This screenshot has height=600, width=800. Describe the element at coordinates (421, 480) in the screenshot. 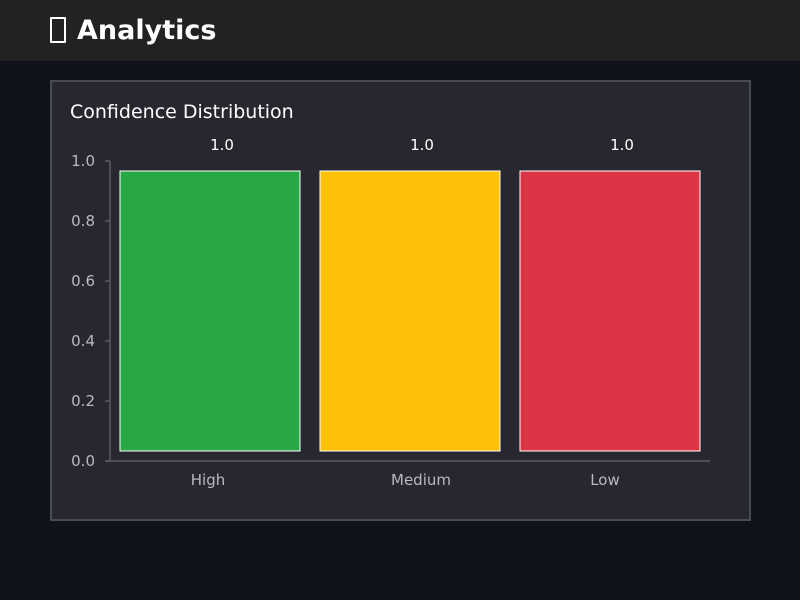

I see `x-tick-label: Medium` at that location.